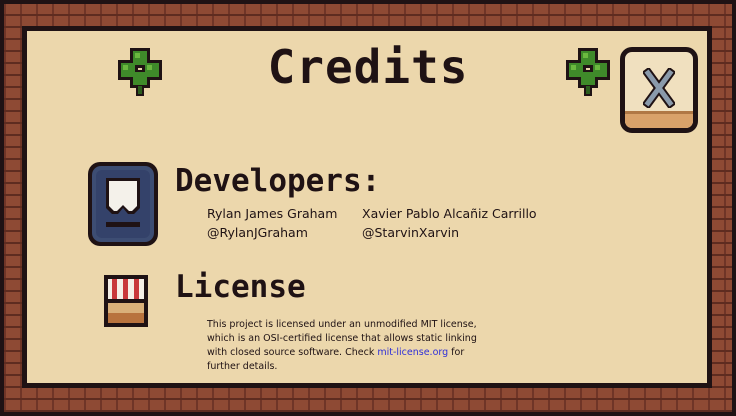 This screenshot has height=416, width=736. What do you see at coordinates (659, 119) in the screenshot?
I see `close-button-base` at bounding box center [659, 119].